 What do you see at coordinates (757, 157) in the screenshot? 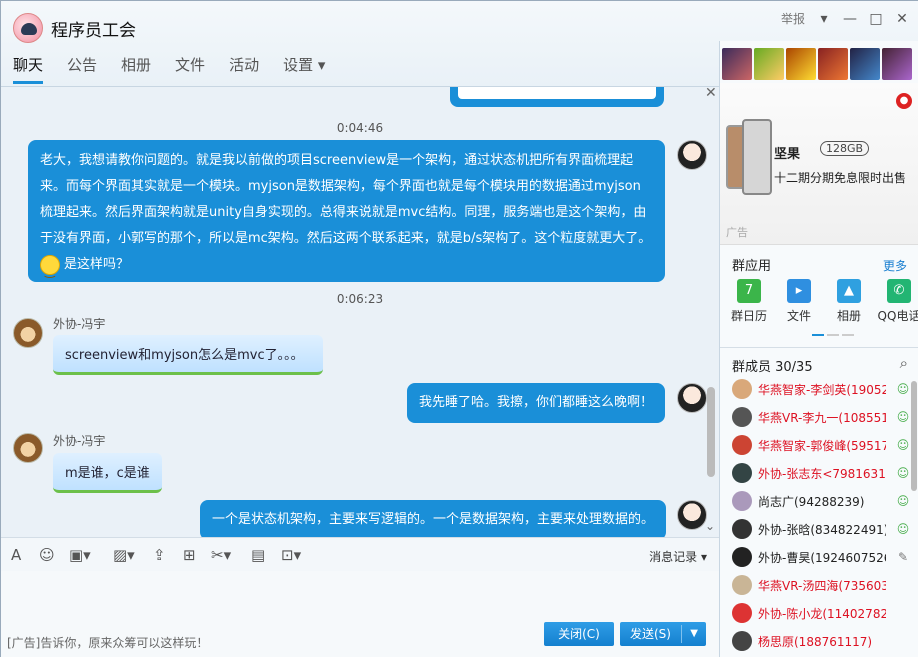
I see `phone-image` at bounding box center [757, 157].